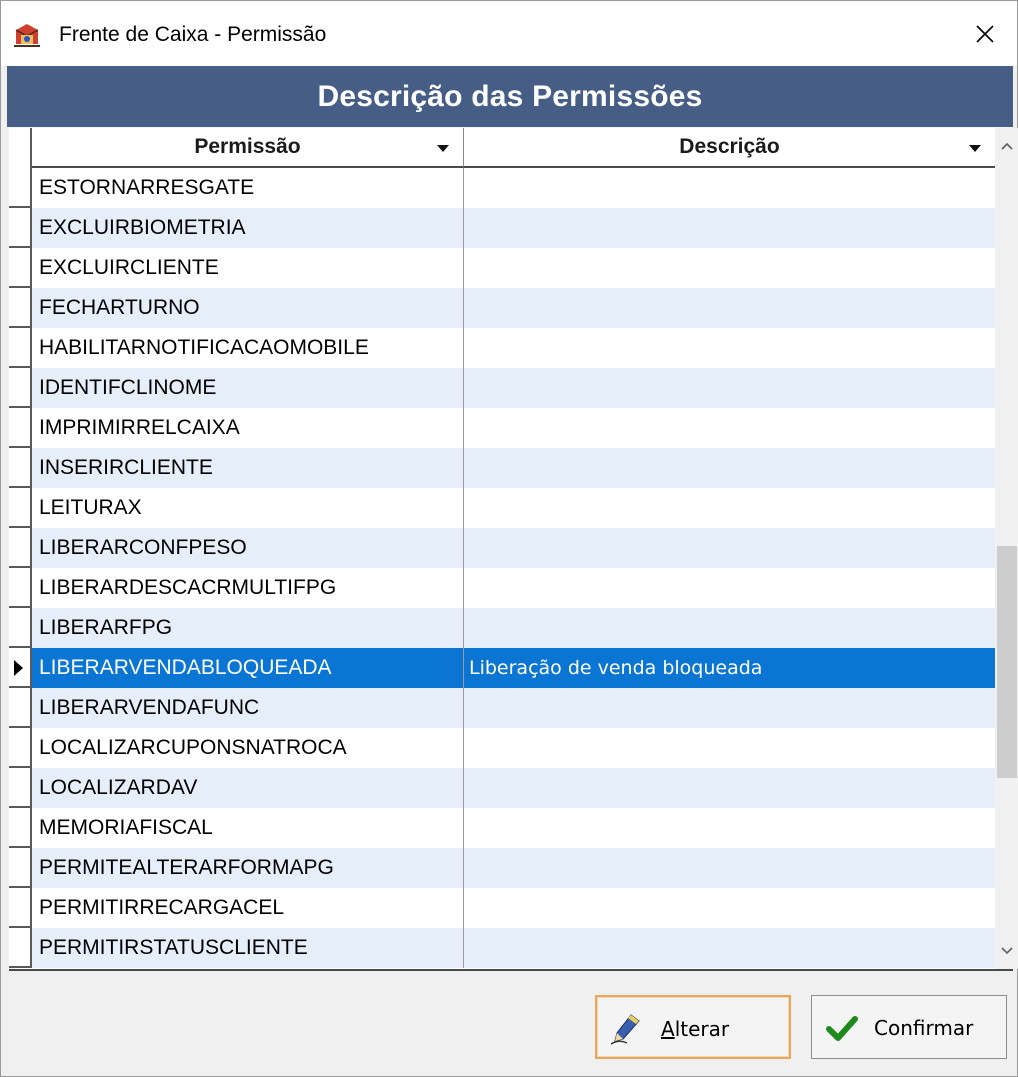 The image size is (1018, 1077). What do you see at coordinates (248, 628) in the screenshot?
I see `cell-permissao: LIBERARFPG` at bounding box center [248, 628].